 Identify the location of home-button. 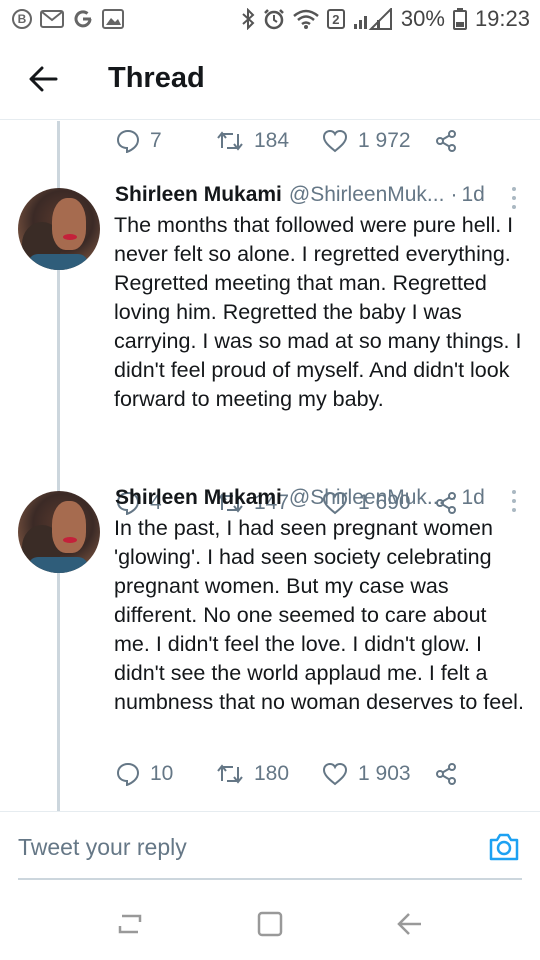
(270, 924).